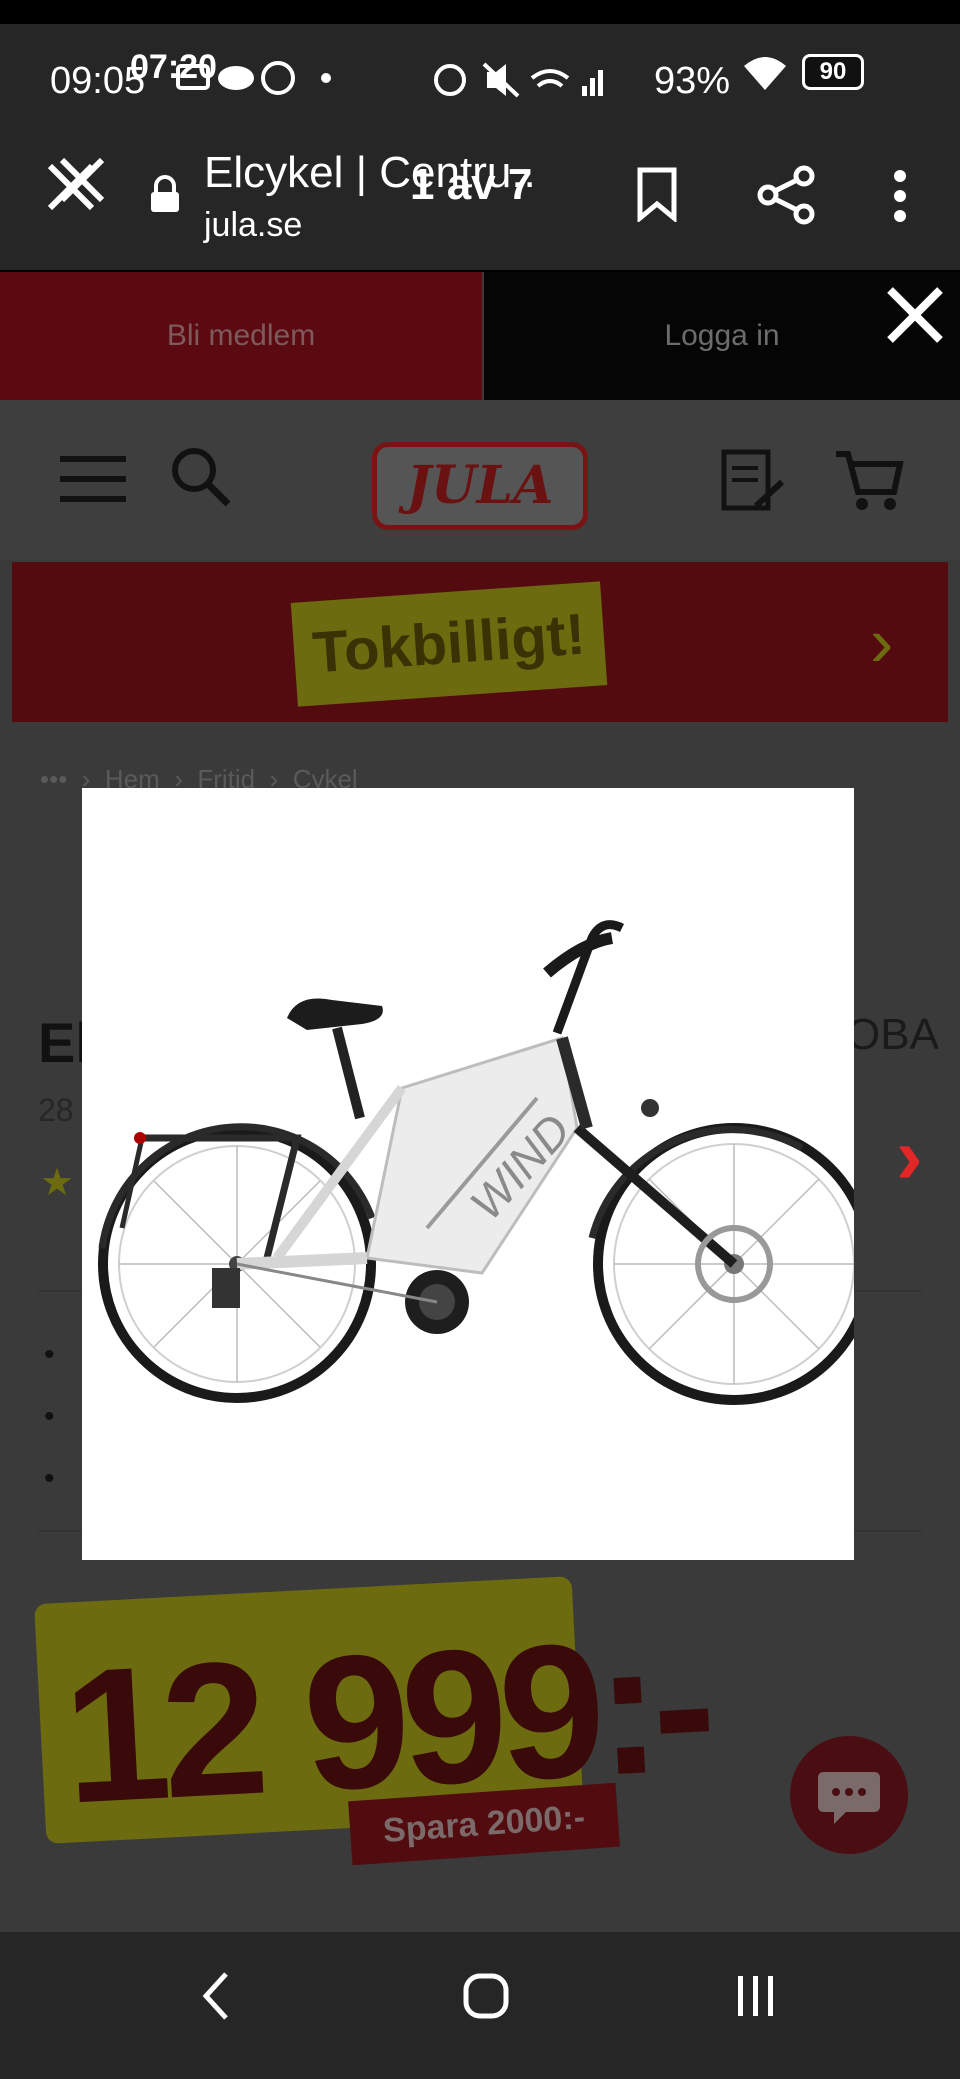 This screenshot has height=2079, width=960. Describe the element at coordinates (909, 1156) in the screenshot. I see `next-image-icon: ›` at that location.